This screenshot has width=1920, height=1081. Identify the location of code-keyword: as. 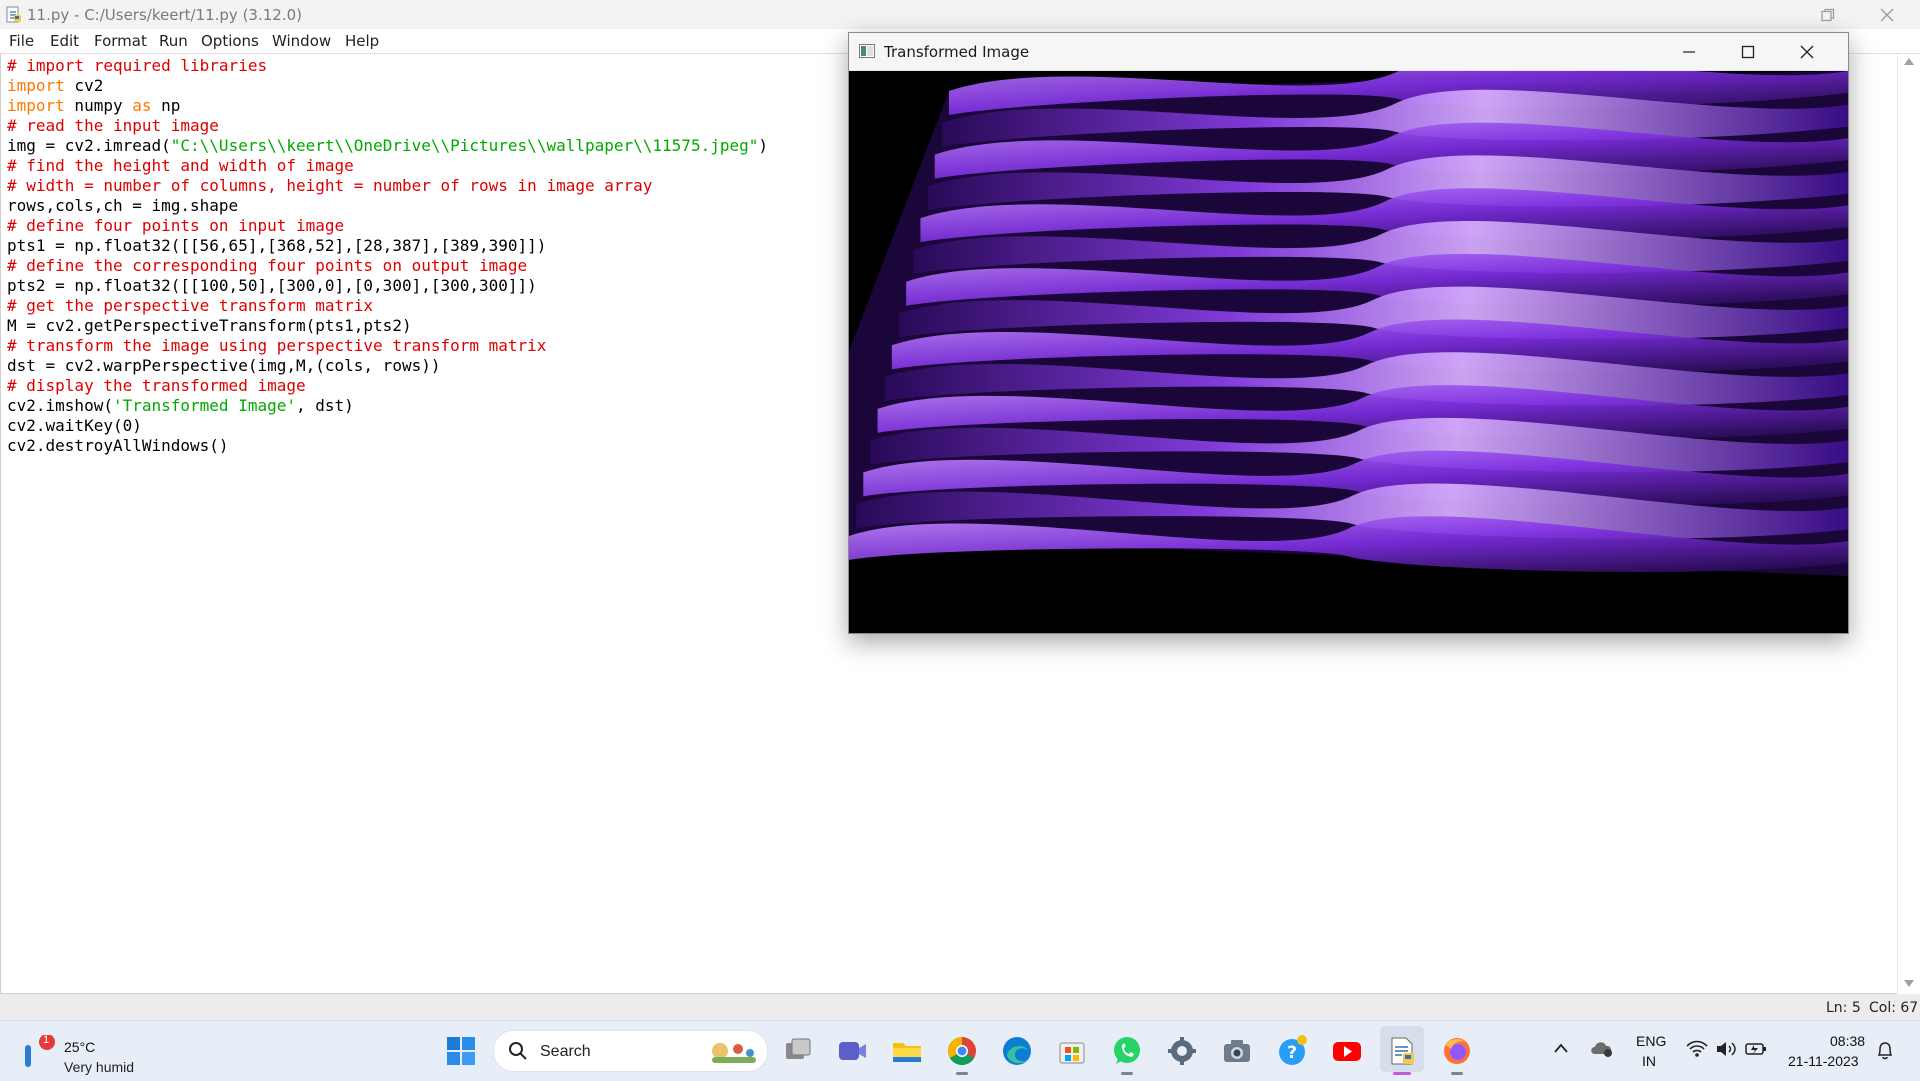
(142, 105).